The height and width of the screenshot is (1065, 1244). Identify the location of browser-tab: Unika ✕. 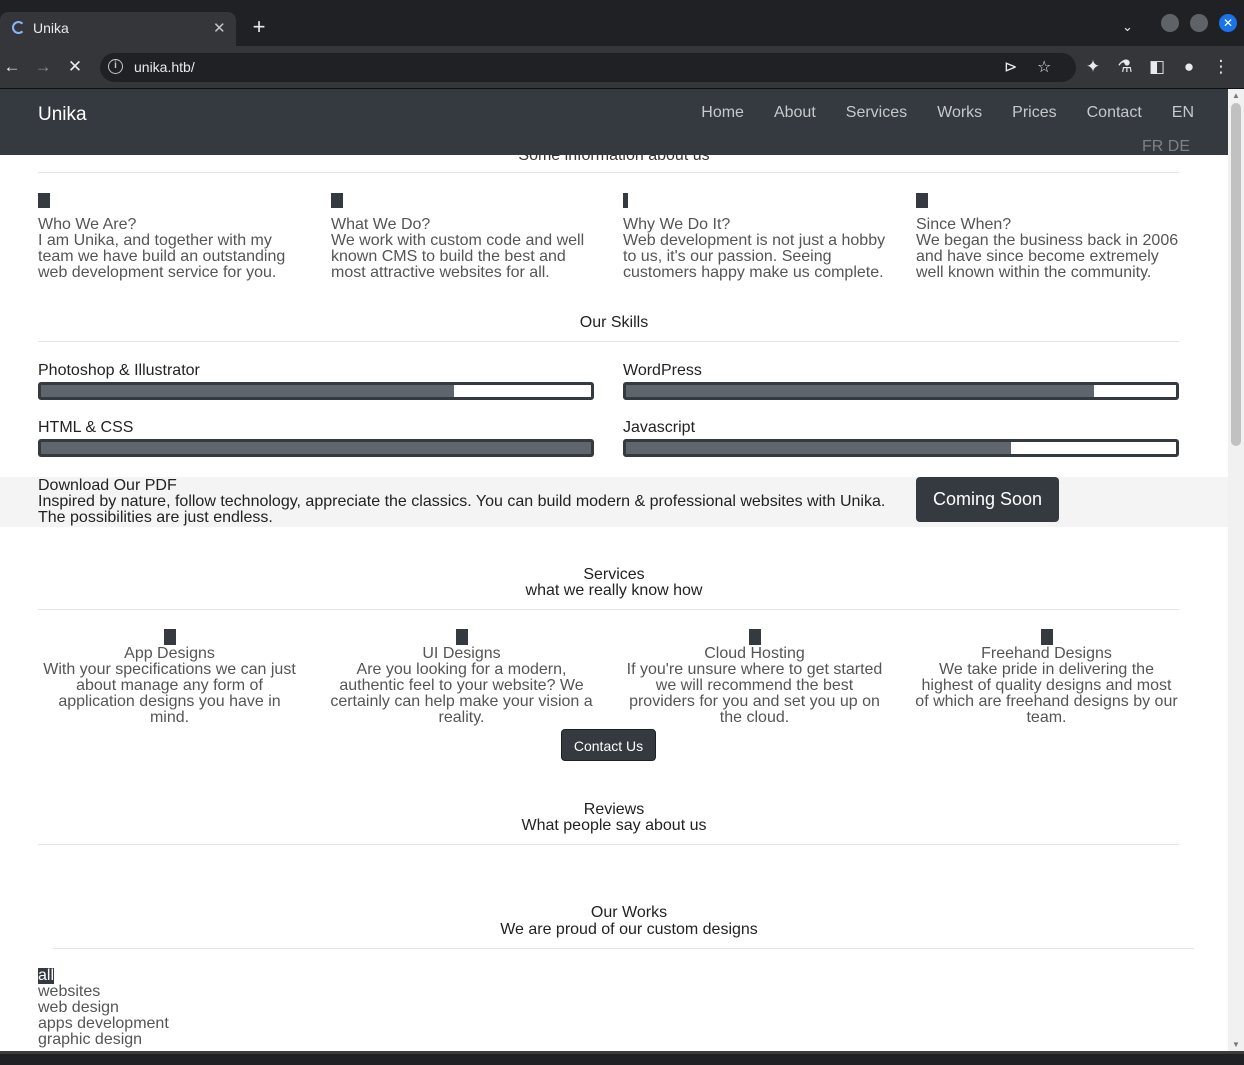
(118, 29).